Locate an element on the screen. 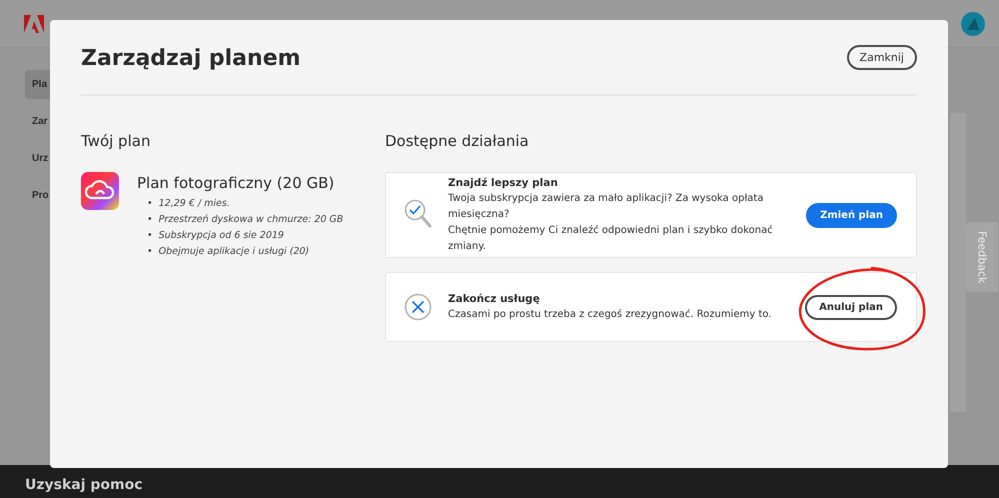  sidebar-item: Urz is located at coordinates (37, 158).